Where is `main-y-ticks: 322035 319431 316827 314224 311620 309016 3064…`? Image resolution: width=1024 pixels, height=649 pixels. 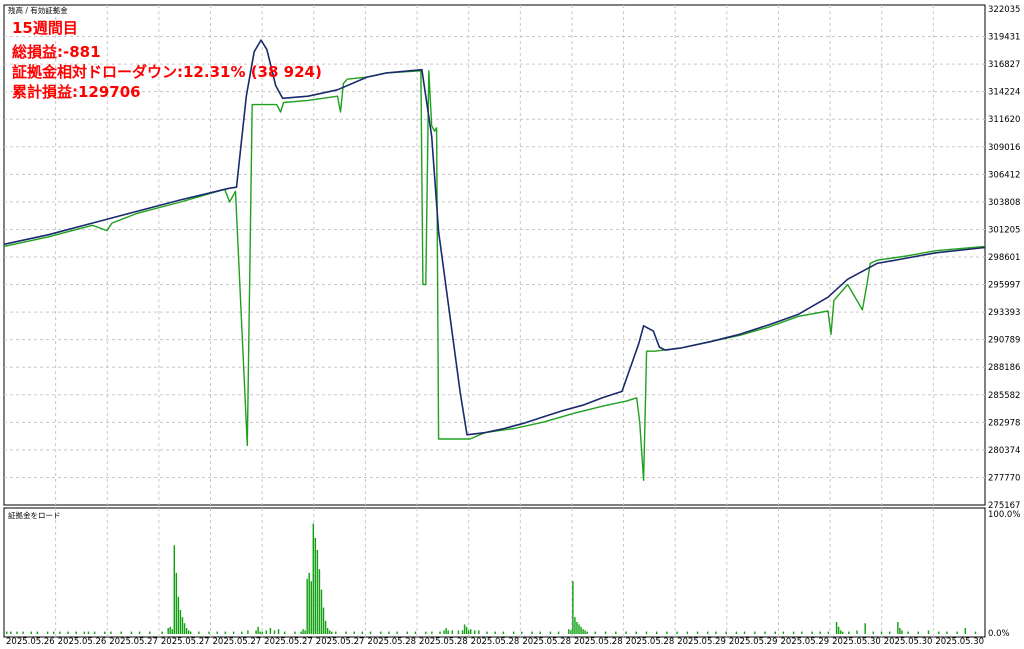 main-y-ticks: 322035 319431 316827 314224 311620 309016 3064… is located at coordinates (1004, 258).